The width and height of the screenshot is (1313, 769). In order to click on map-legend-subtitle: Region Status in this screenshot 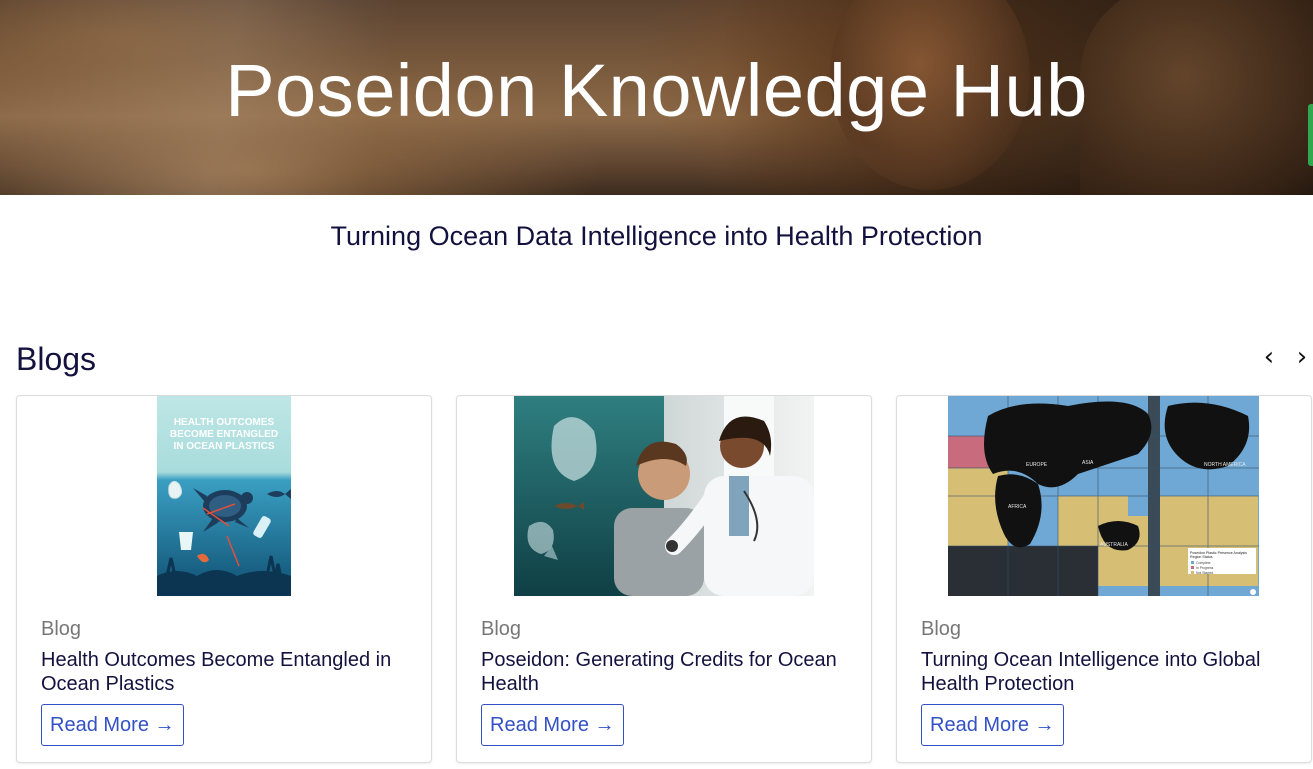, I will do `click(1201, 557)`.